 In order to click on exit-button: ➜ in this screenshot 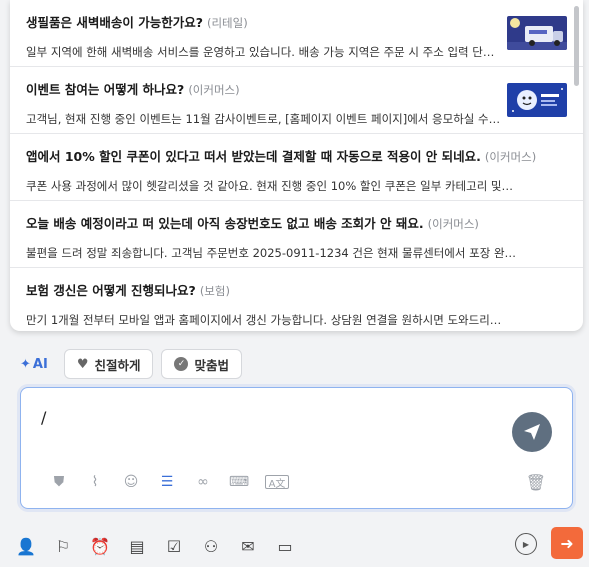, I will do `click(567, 543)`.